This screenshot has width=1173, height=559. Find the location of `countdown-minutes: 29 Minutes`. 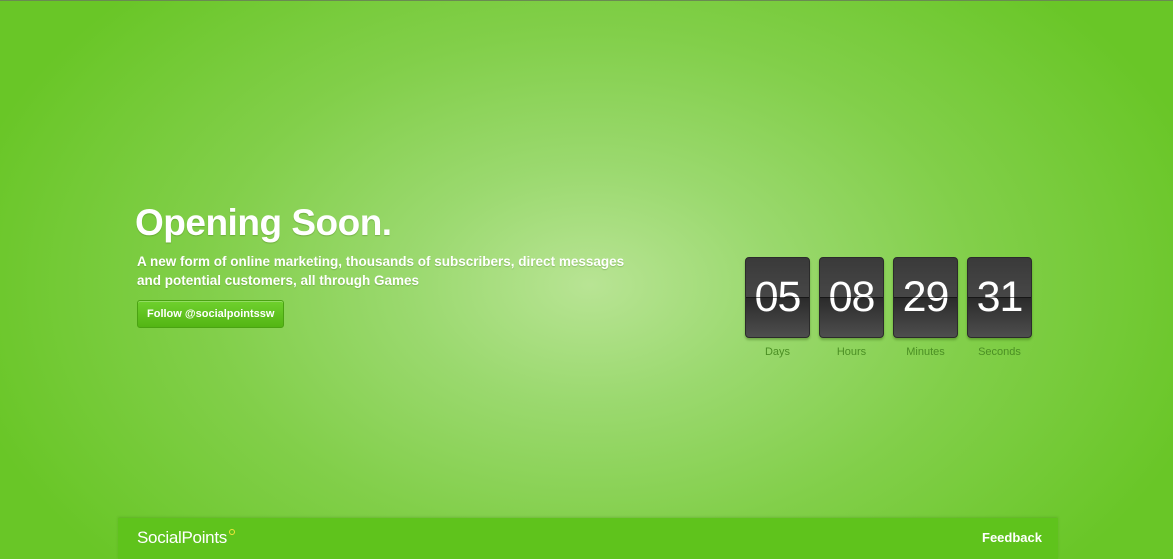

countdown-minutes: 29 Minutes is located at coordinates (925, 307).